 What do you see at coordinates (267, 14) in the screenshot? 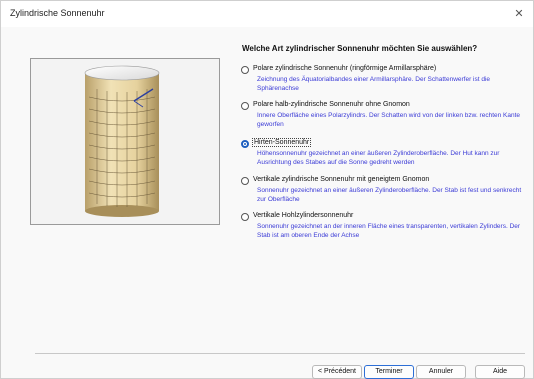
I see `title-bar: Zylindrische Sonnenuhr ✕` at bounding box center [267, 14].